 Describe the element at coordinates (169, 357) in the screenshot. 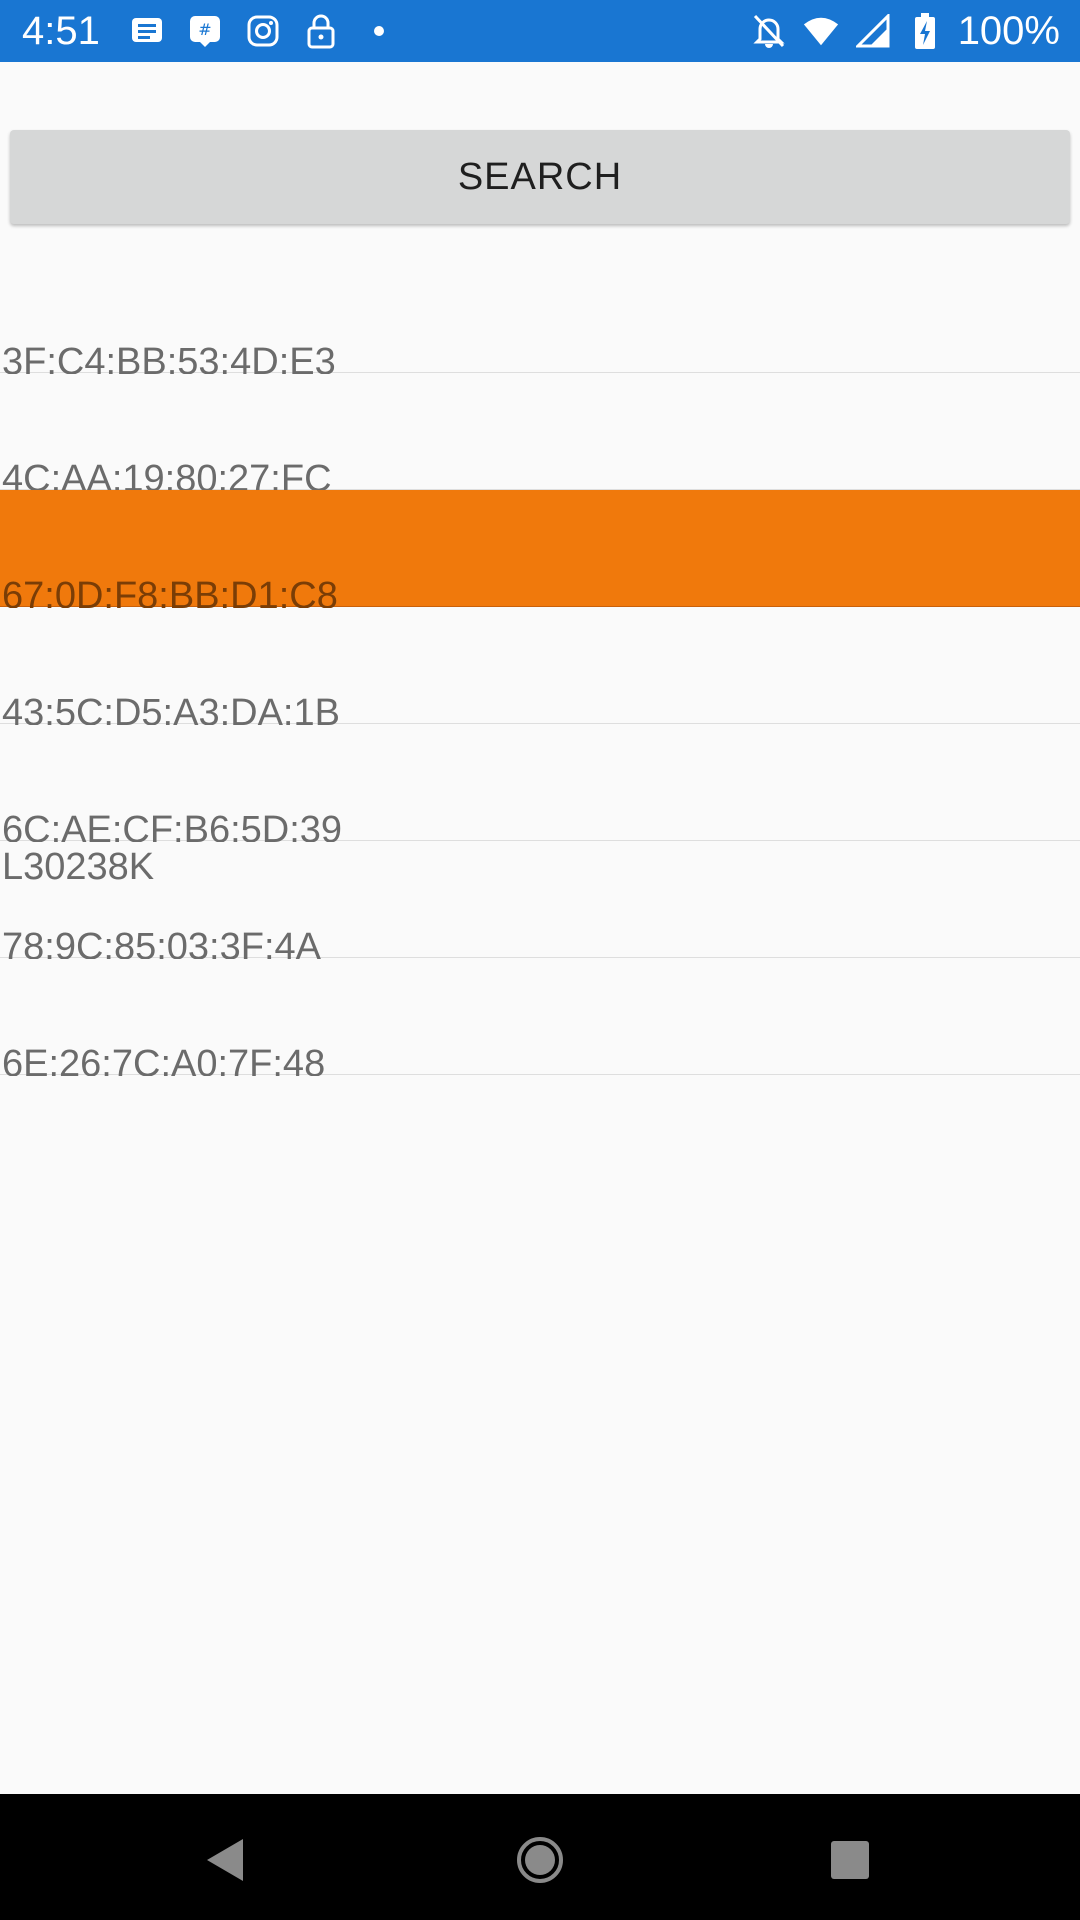

I see `device-address: 3F:C4:BB:53:4D:E3` at that location.